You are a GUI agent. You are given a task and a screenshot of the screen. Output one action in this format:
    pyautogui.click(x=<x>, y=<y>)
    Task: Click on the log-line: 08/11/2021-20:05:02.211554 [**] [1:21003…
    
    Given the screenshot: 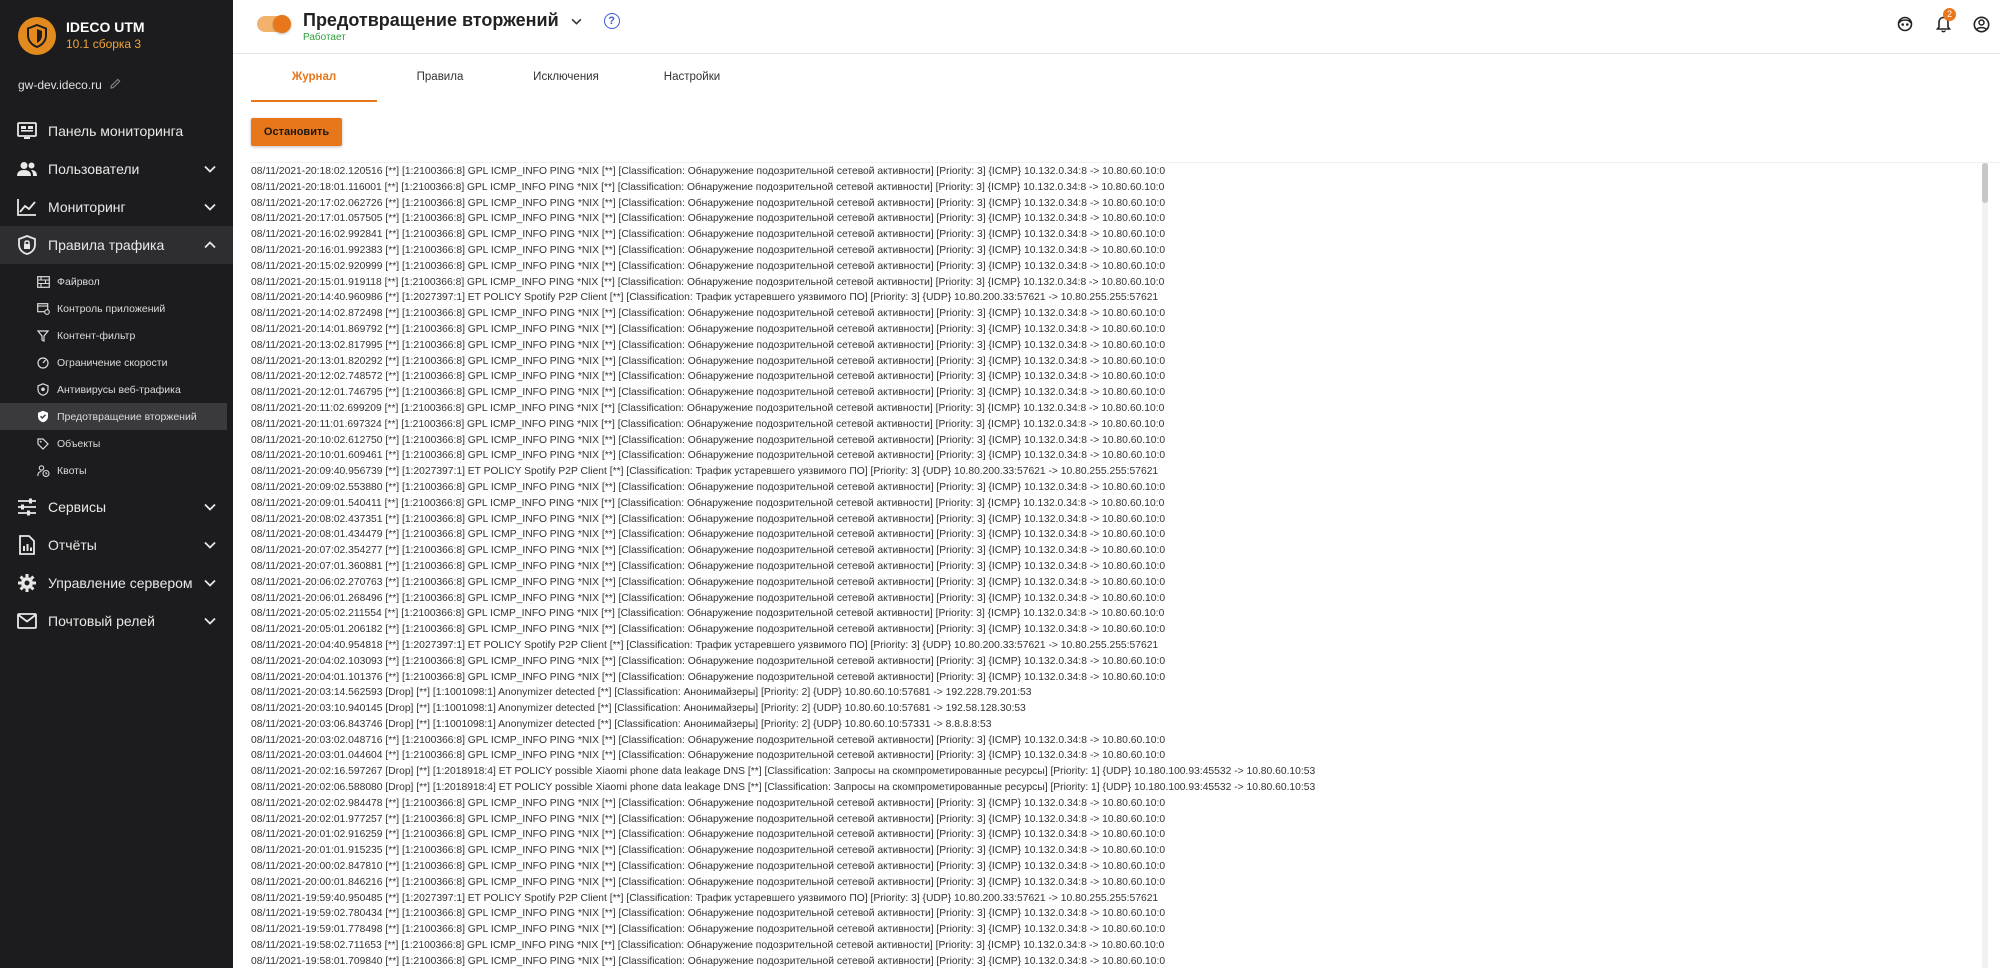 What is the action you would take?
    pyautogui.click(x=708, y=614)
    